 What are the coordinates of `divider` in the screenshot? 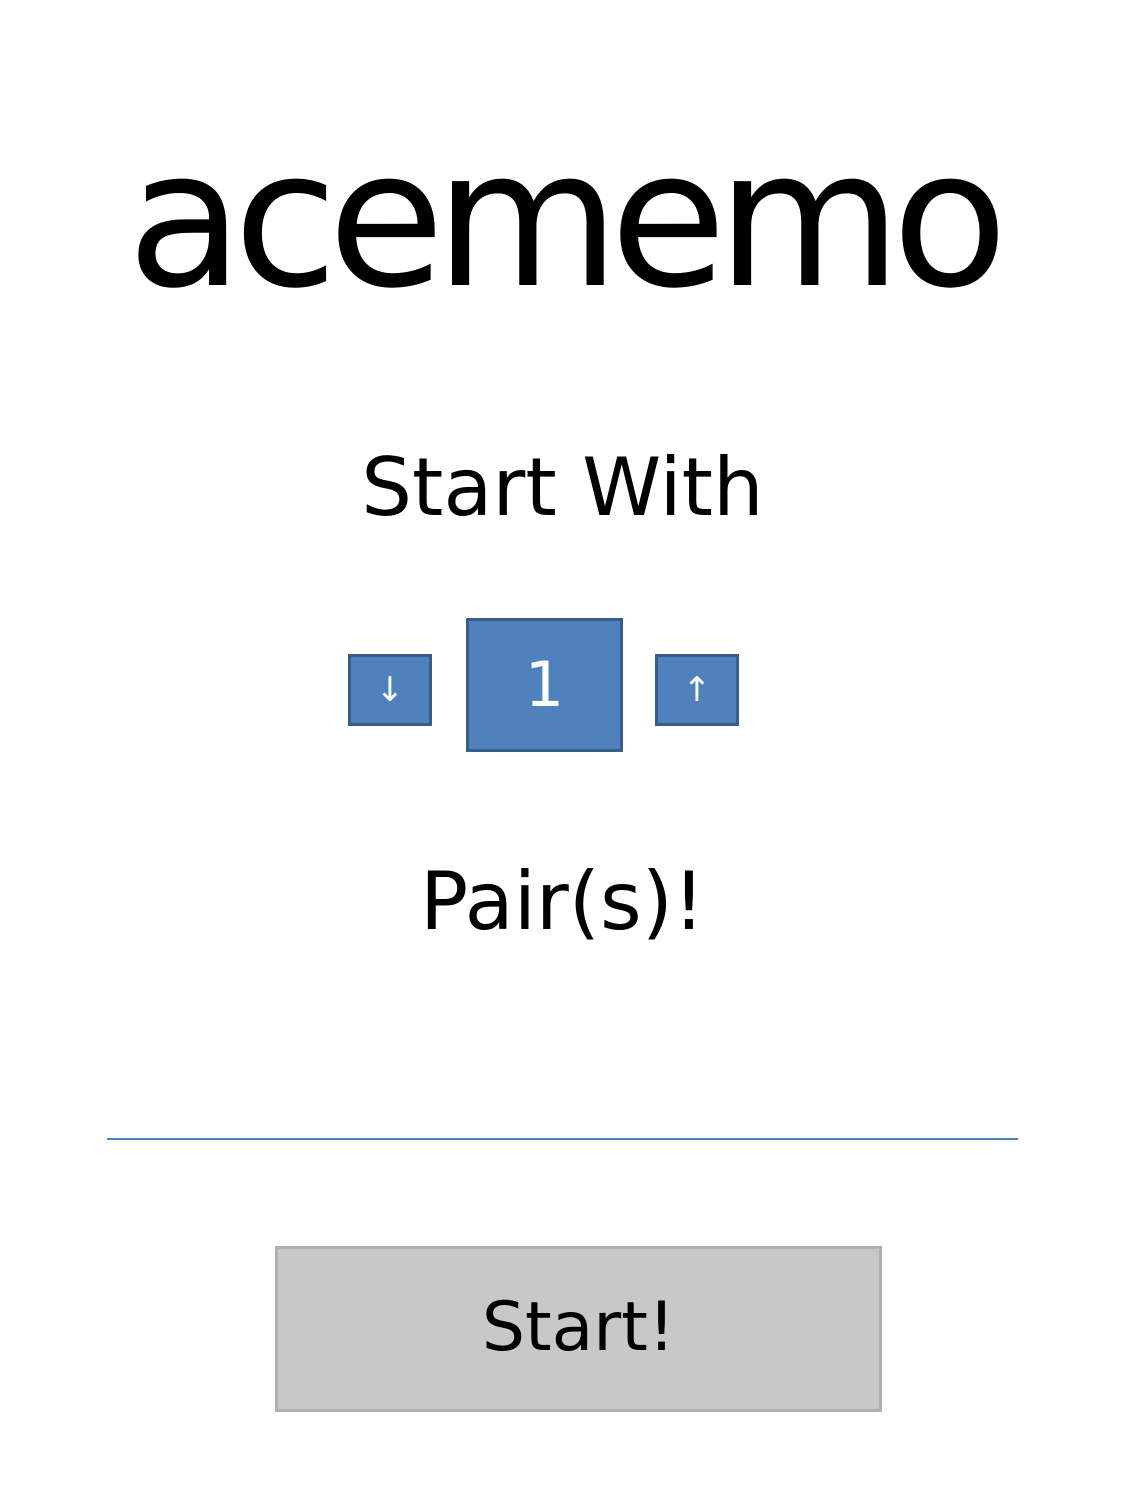 It's located at (562, 1139).